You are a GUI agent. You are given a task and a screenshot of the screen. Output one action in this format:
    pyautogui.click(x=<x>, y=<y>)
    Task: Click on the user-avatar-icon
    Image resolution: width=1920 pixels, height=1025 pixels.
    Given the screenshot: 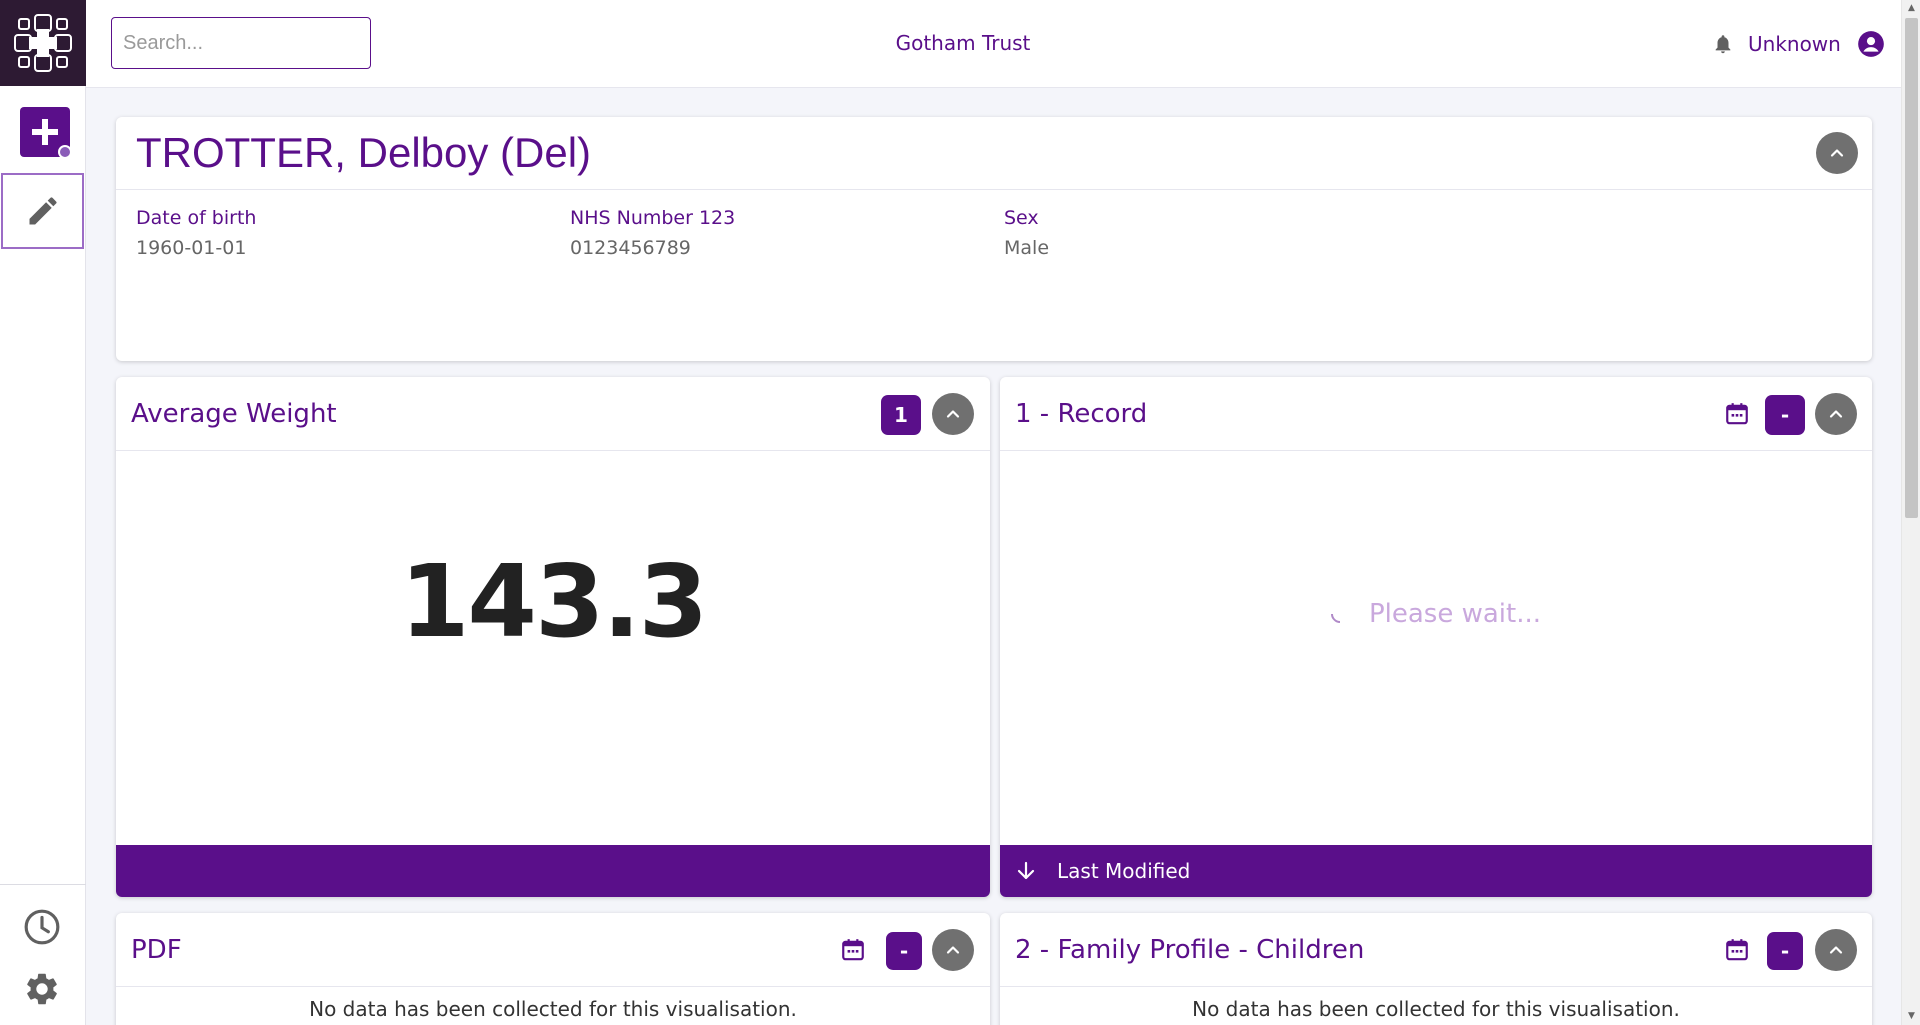 What is the action you would take?
    pyautogui.click(x=1871, y=44)
    